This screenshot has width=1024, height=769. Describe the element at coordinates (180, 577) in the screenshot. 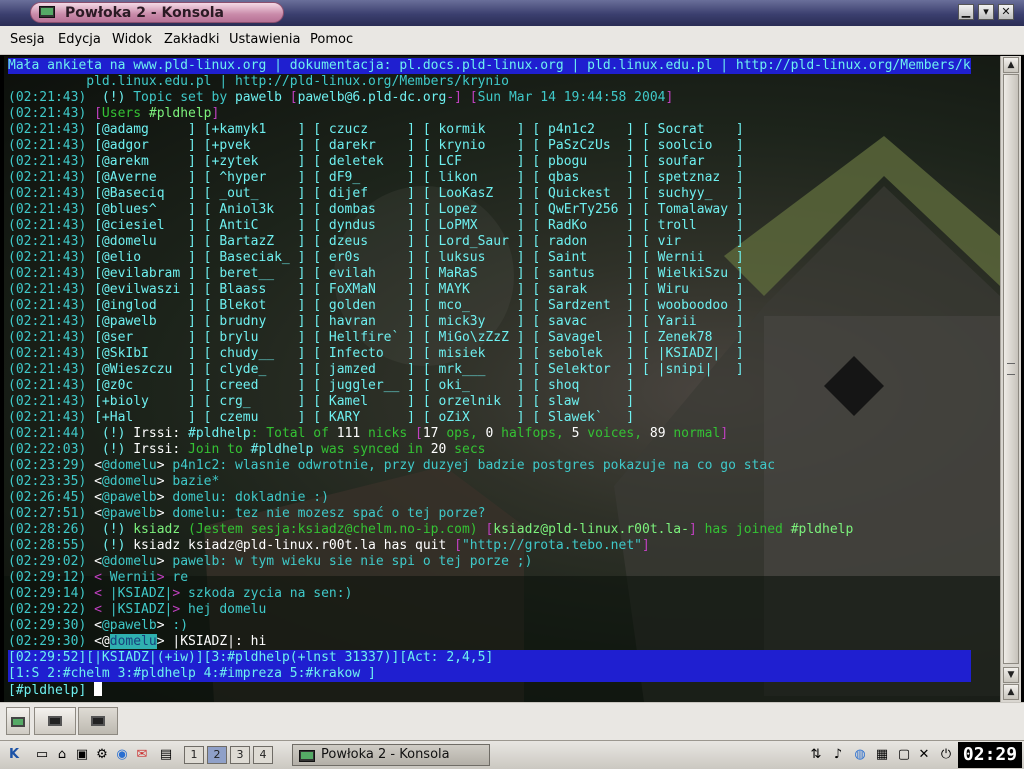

I see `terminal-text-segment: re` at that location.